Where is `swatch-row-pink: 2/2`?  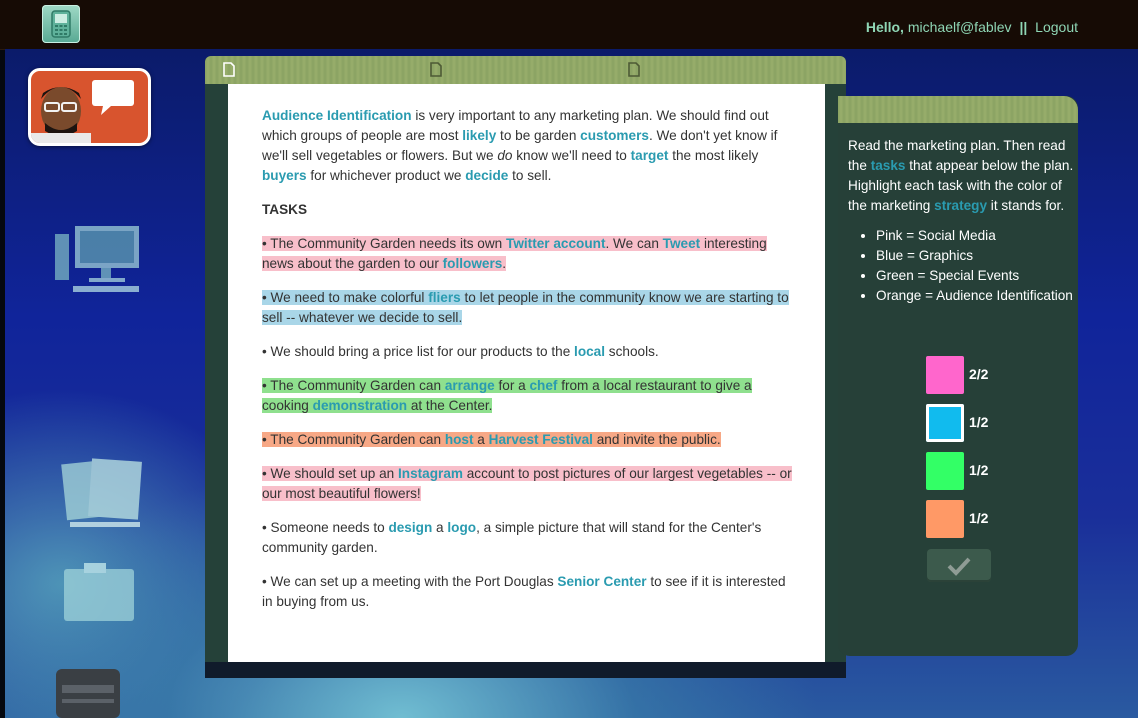
swatch-row-pink: 2/2 is located at coordinates (986, 375).